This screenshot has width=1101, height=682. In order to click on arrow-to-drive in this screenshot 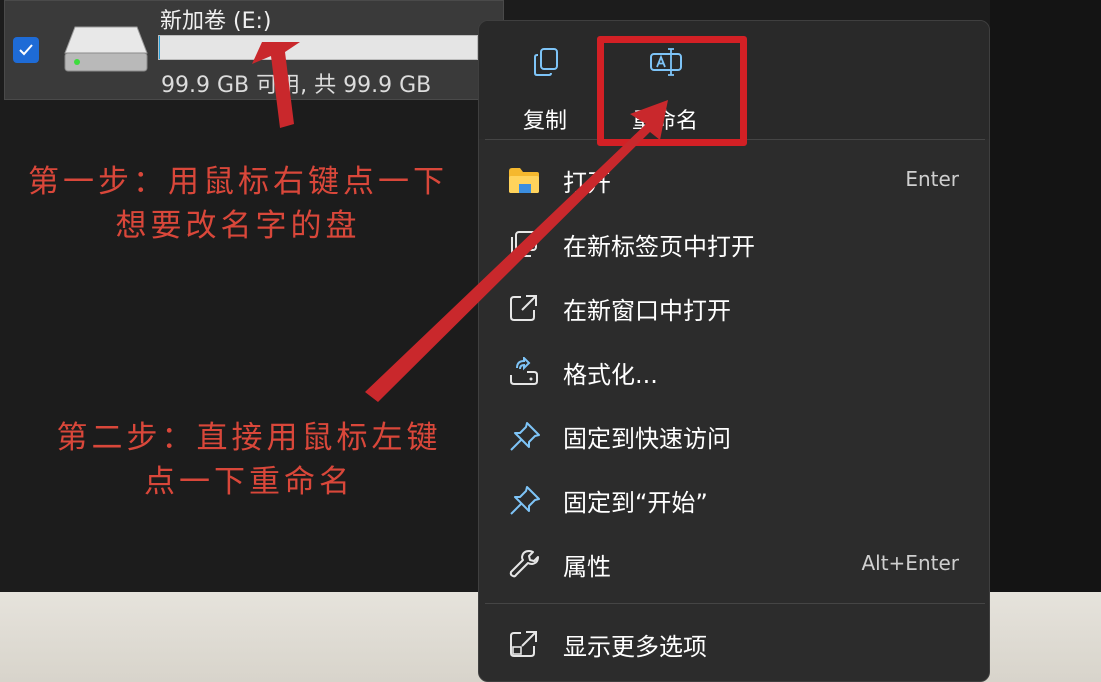, I will do `click(276, 85)`.